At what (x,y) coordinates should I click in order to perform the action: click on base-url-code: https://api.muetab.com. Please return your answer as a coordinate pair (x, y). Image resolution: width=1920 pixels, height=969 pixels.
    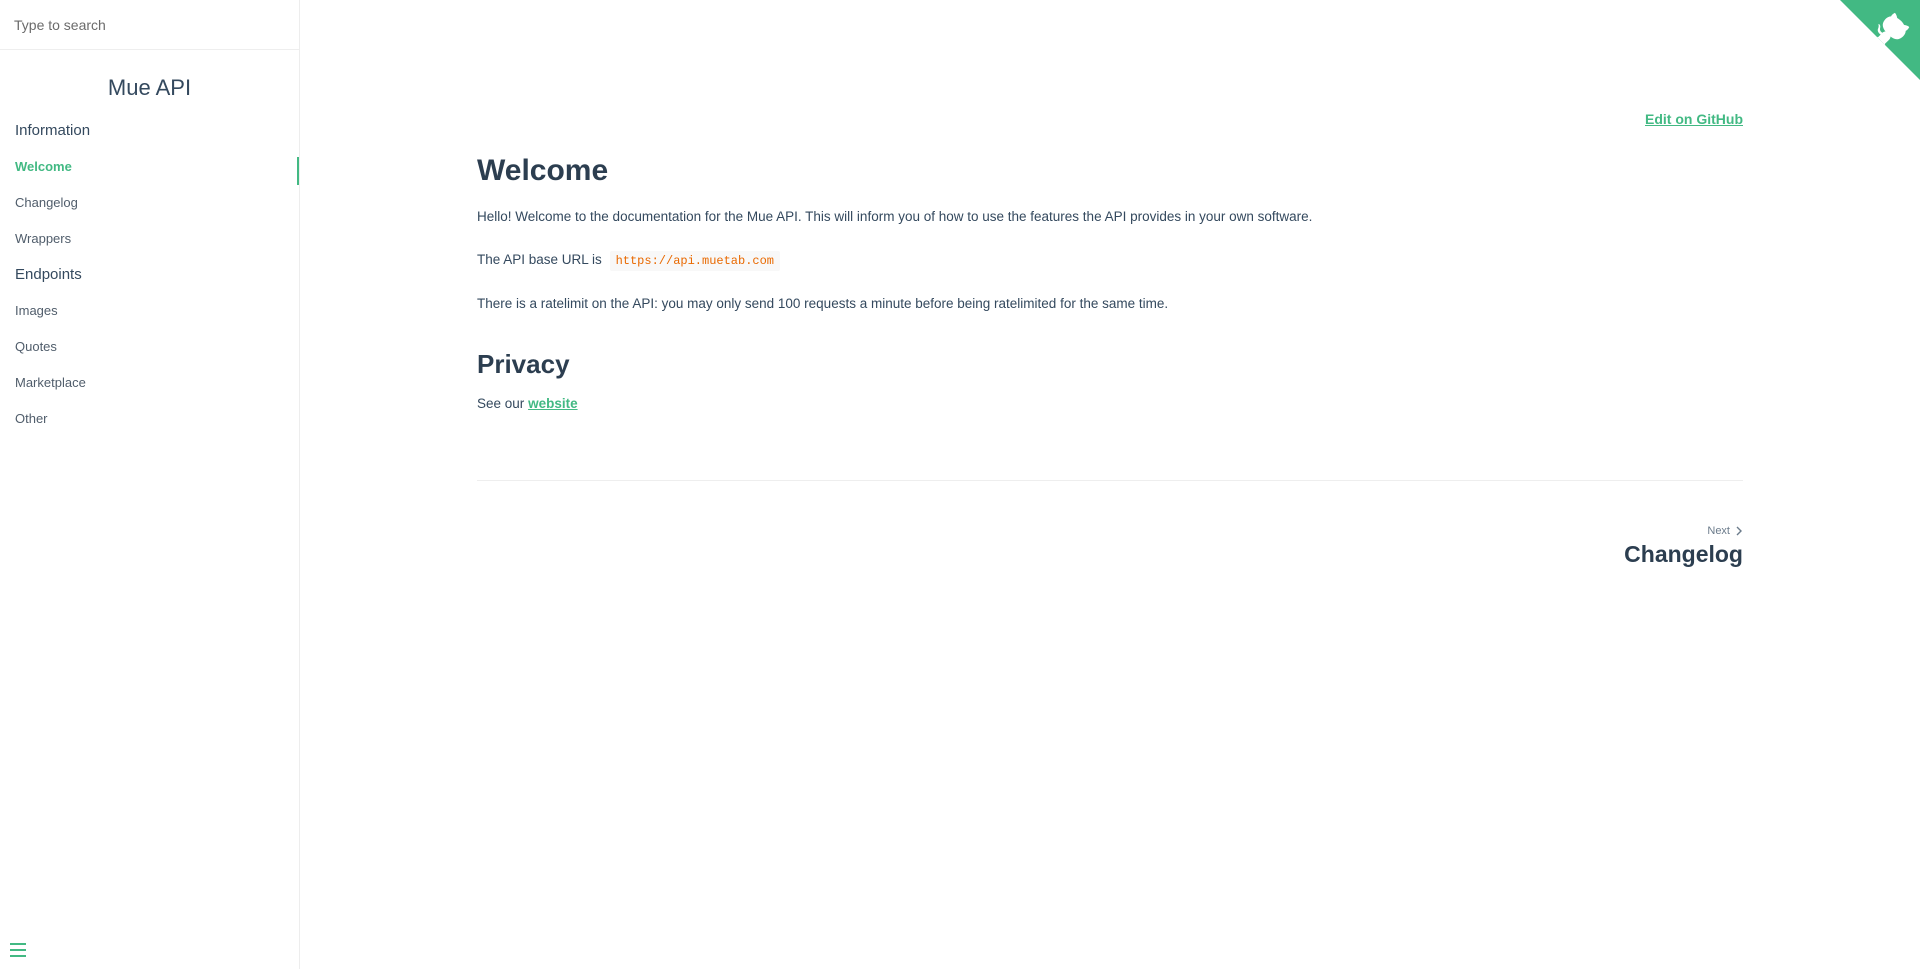
    Looking at the image, I should click on (695, 261).